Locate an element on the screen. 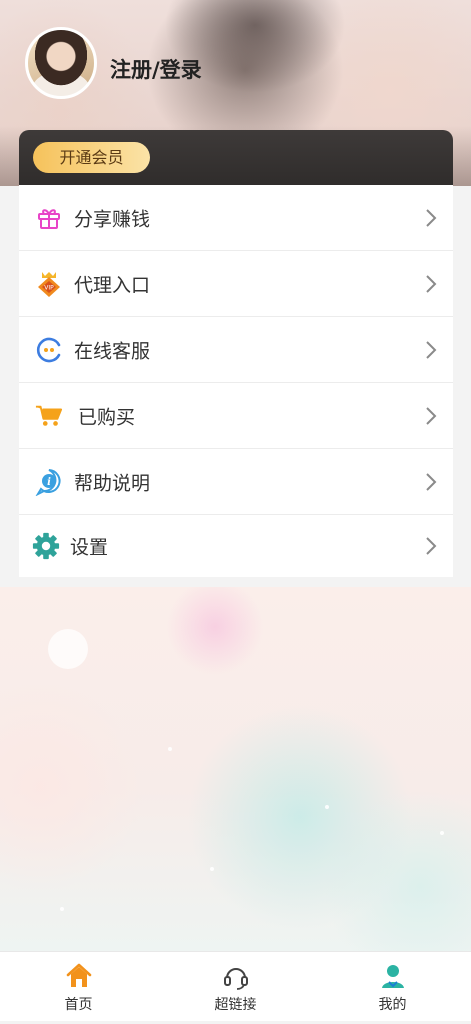 This screenshot has width=471, height=1024. tab-label: 我的 is located at coordinates (392, 1005).